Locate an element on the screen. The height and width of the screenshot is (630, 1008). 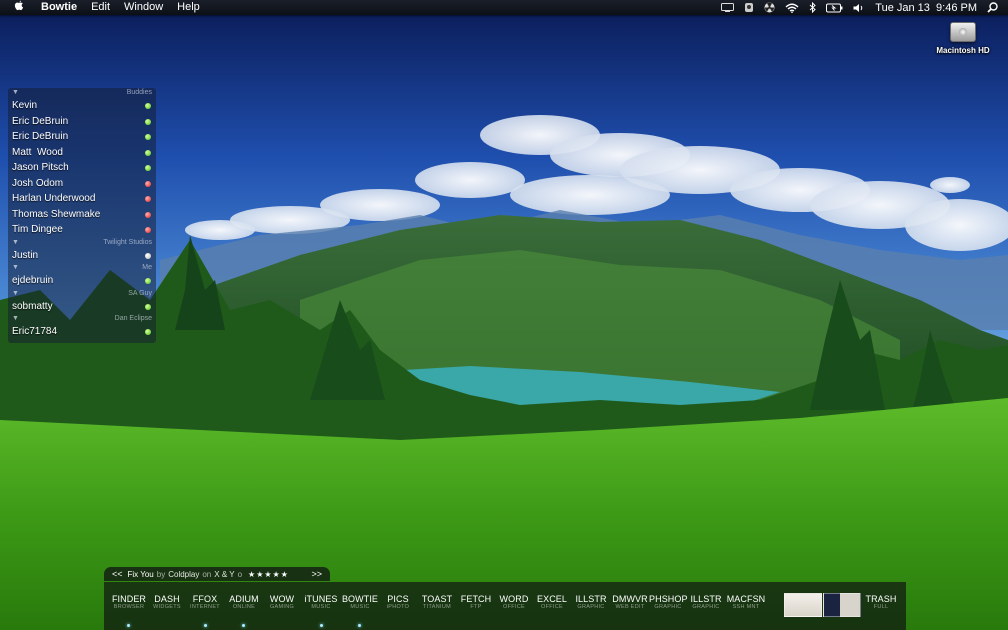
track-artist: Coldplay is located at coordinates (184, 574).